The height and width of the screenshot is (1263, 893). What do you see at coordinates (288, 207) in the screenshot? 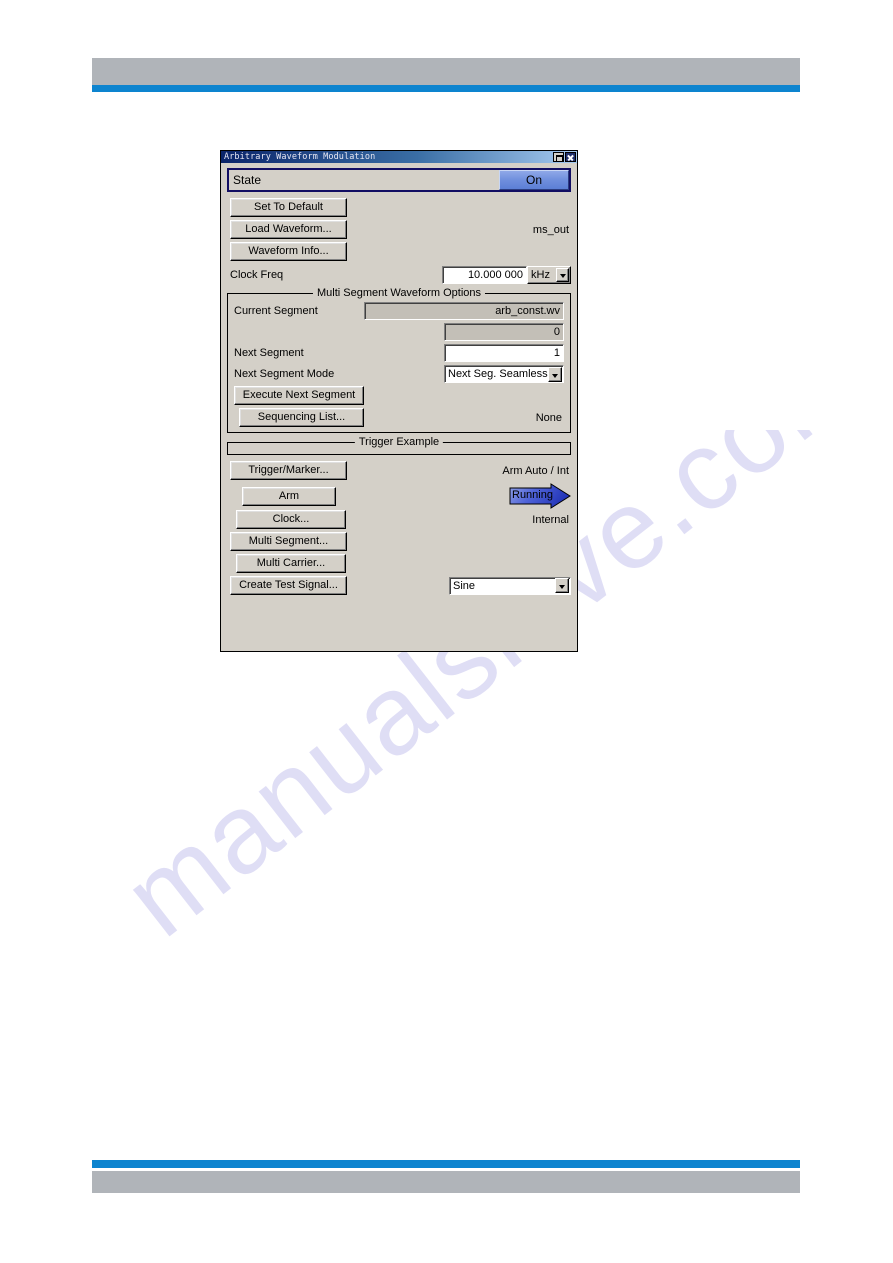
I see `set-to-default-button: Set To Default` at bounding box center [288, 207].